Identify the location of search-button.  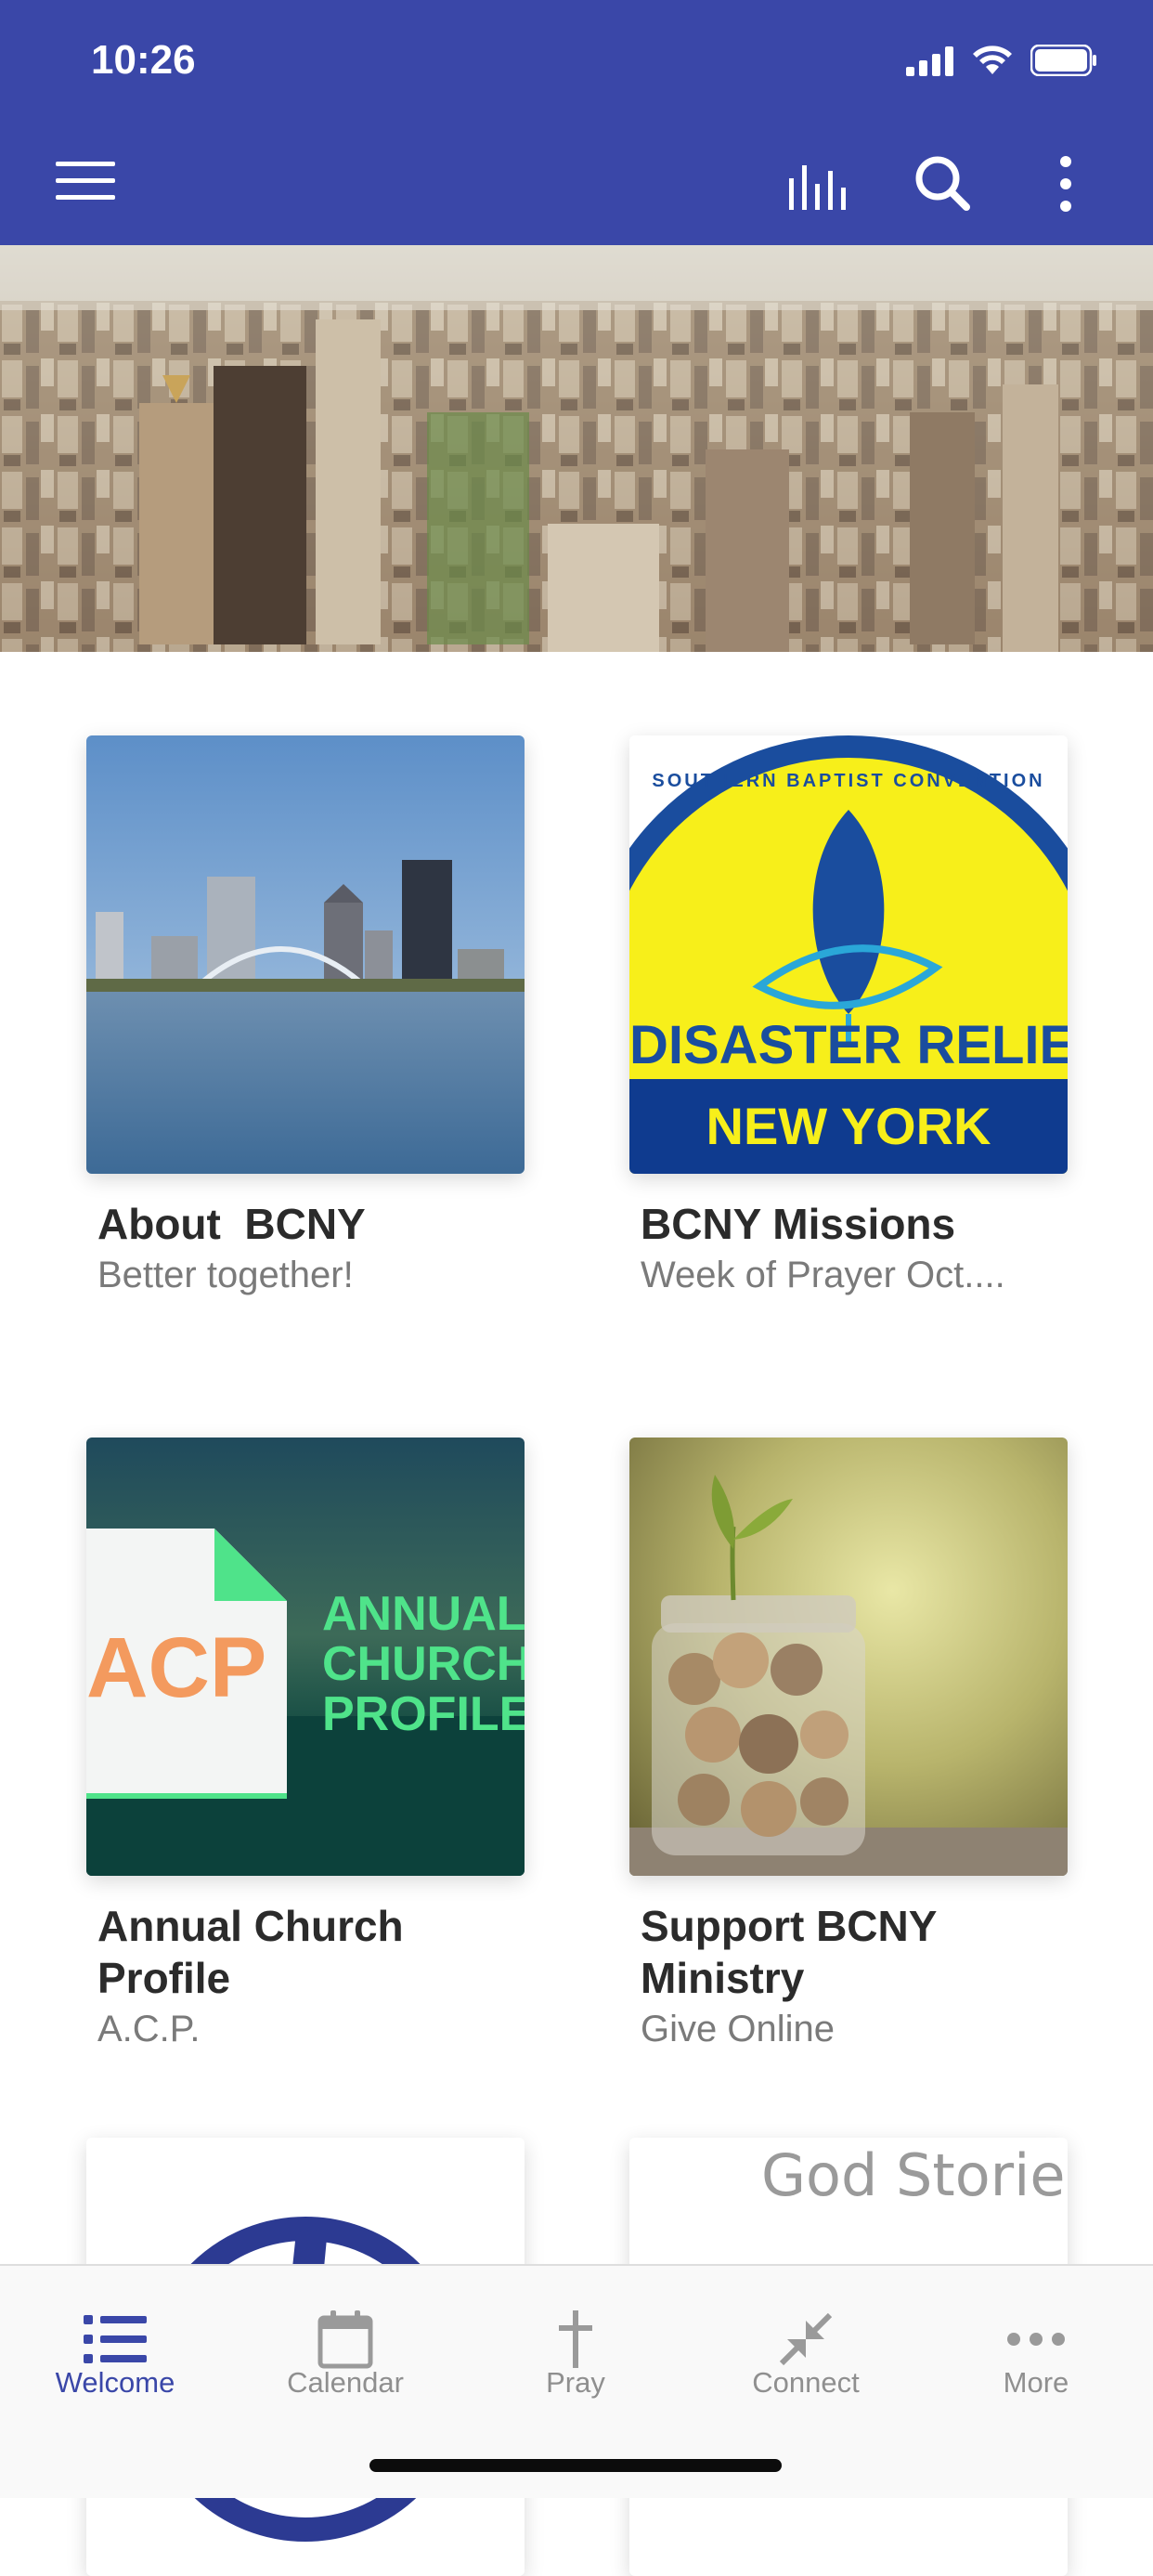
(943, 184).